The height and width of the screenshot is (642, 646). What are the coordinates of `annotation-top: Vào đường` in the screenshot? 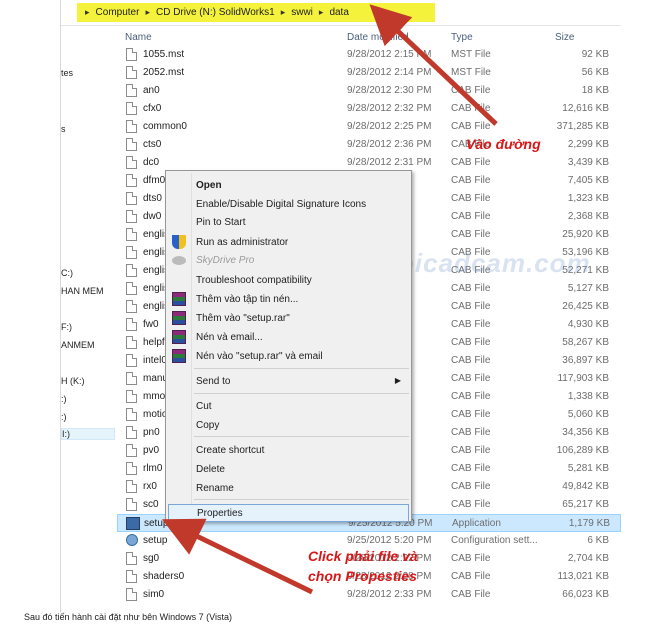 It's located at (503, 144).